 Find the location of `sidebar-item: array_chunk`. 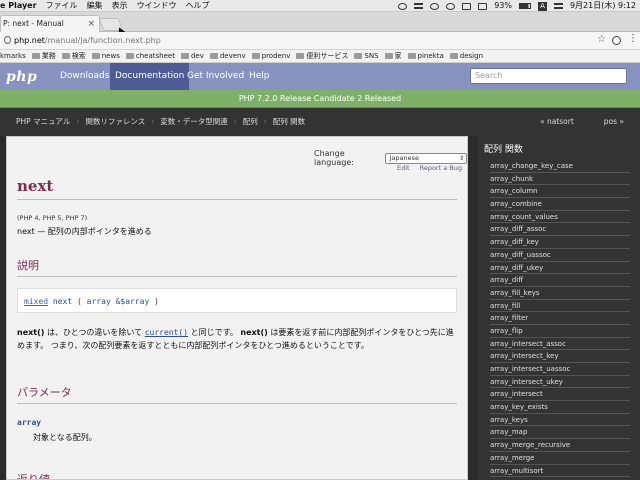

sidebar-item: array_chunk is located at coordinates (560, 179).